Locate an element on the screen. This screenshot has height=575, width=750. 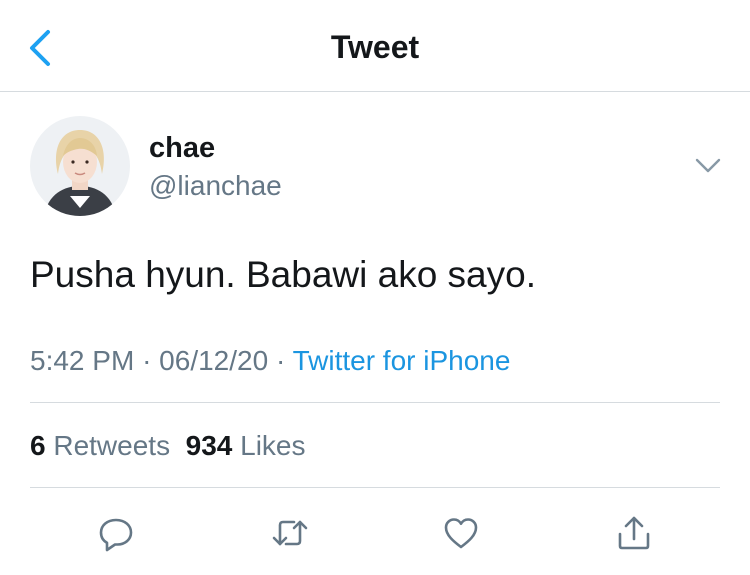
retweet-icon is located at coordinates (290, 533).